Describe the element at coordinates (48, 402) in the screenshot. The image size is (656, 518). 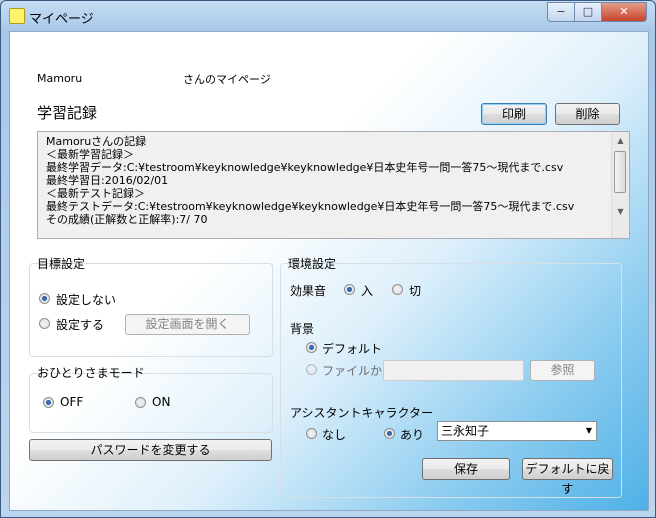
I see `solo-off-radio` at that location.